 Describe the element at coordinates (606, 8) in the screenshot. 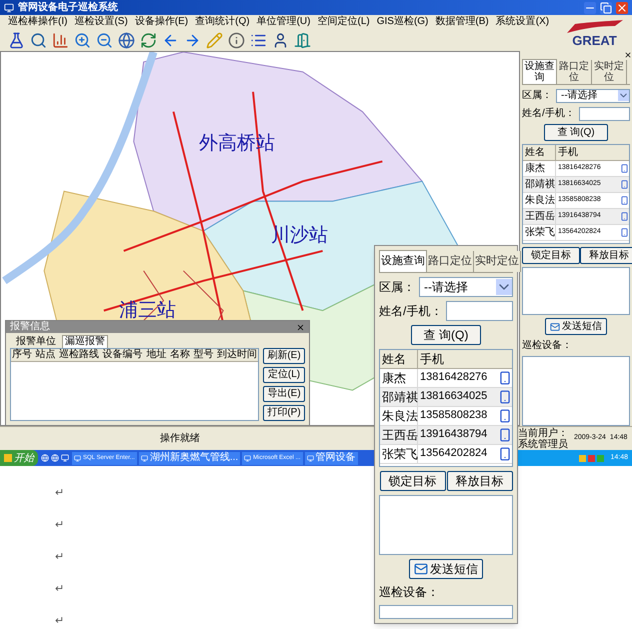

I see `restore-button` at that location.